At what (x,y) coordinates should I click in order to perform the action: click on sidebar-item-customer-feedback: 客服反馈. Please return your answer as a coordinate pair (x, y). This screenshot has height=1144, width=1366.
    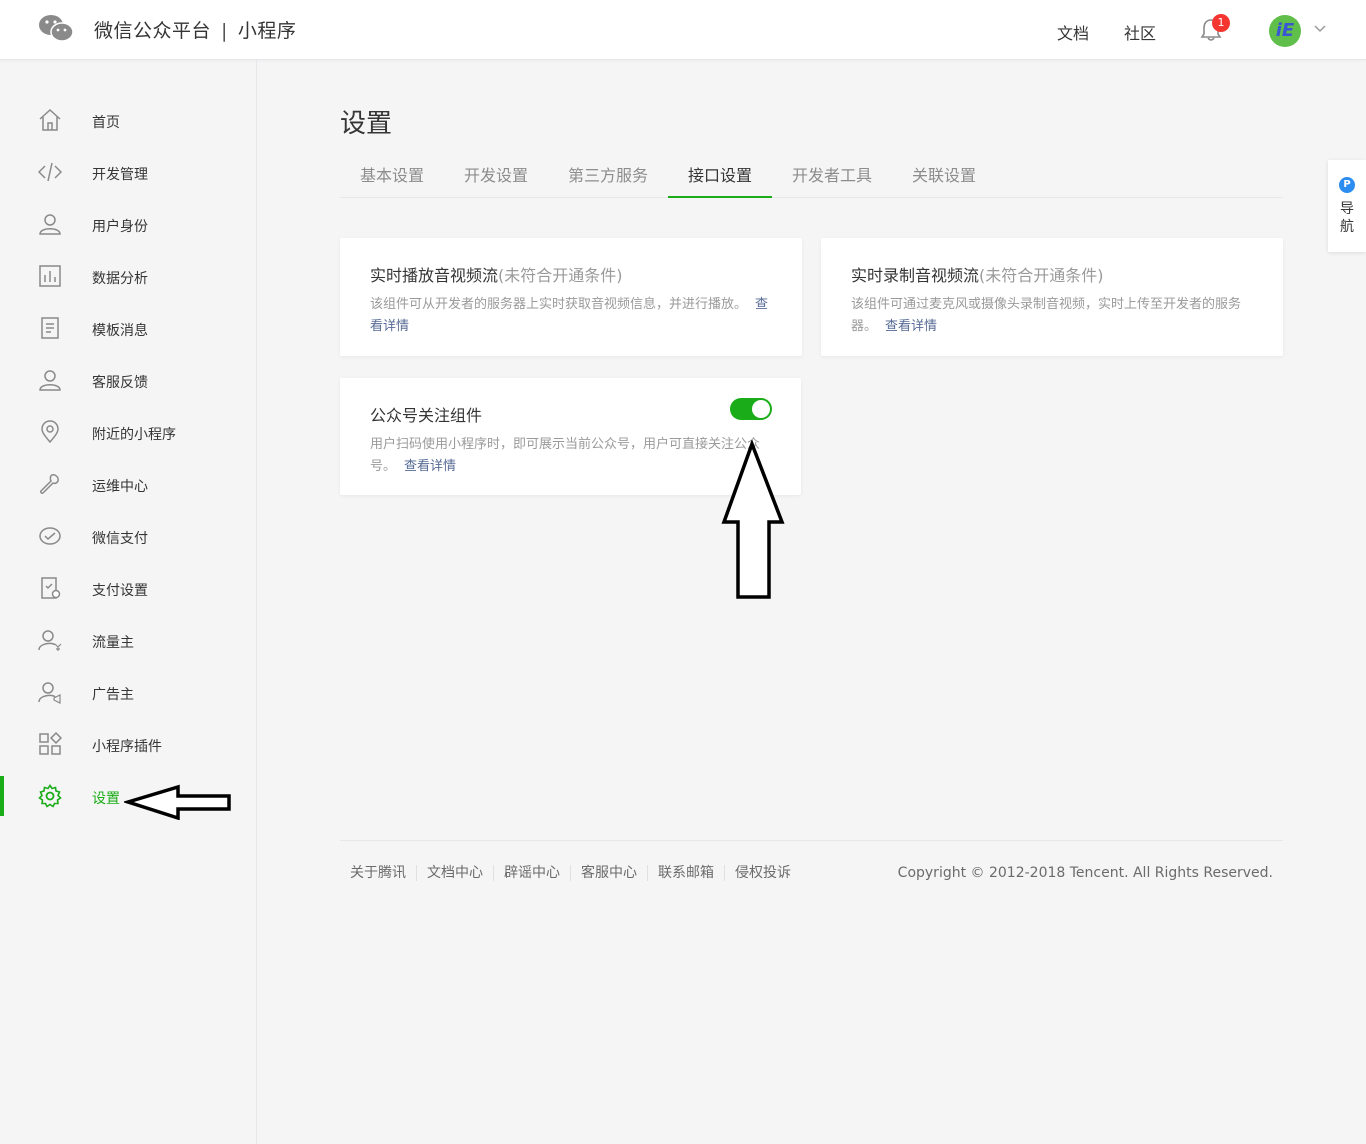
    Looking at the image, I should click on (128, 382).